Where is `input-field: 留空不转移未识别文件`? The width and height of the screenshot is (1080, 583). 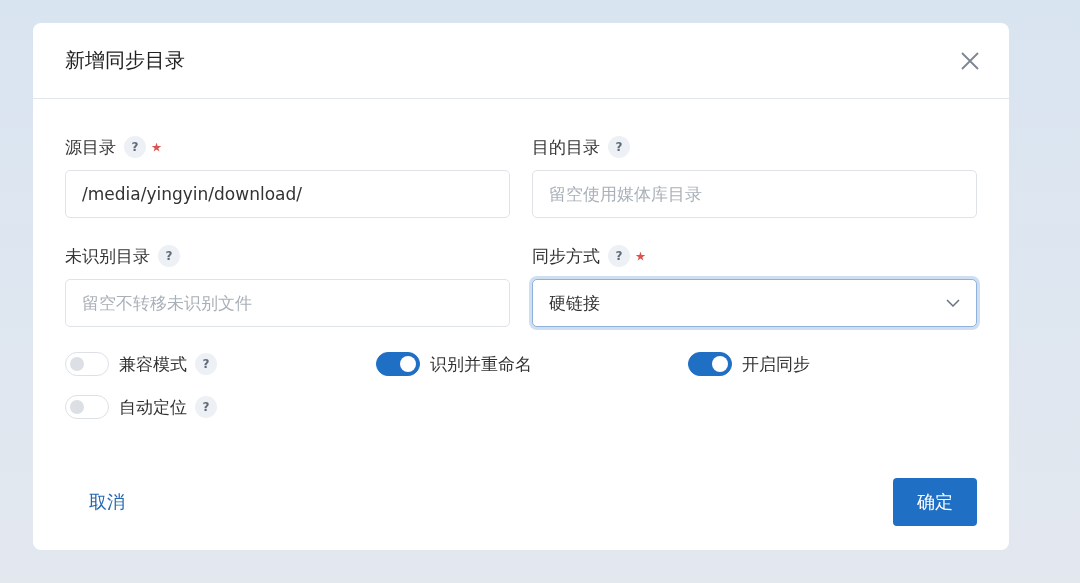
input-field: 留空不转移未识别文件 is located at coordinates (287, 303).